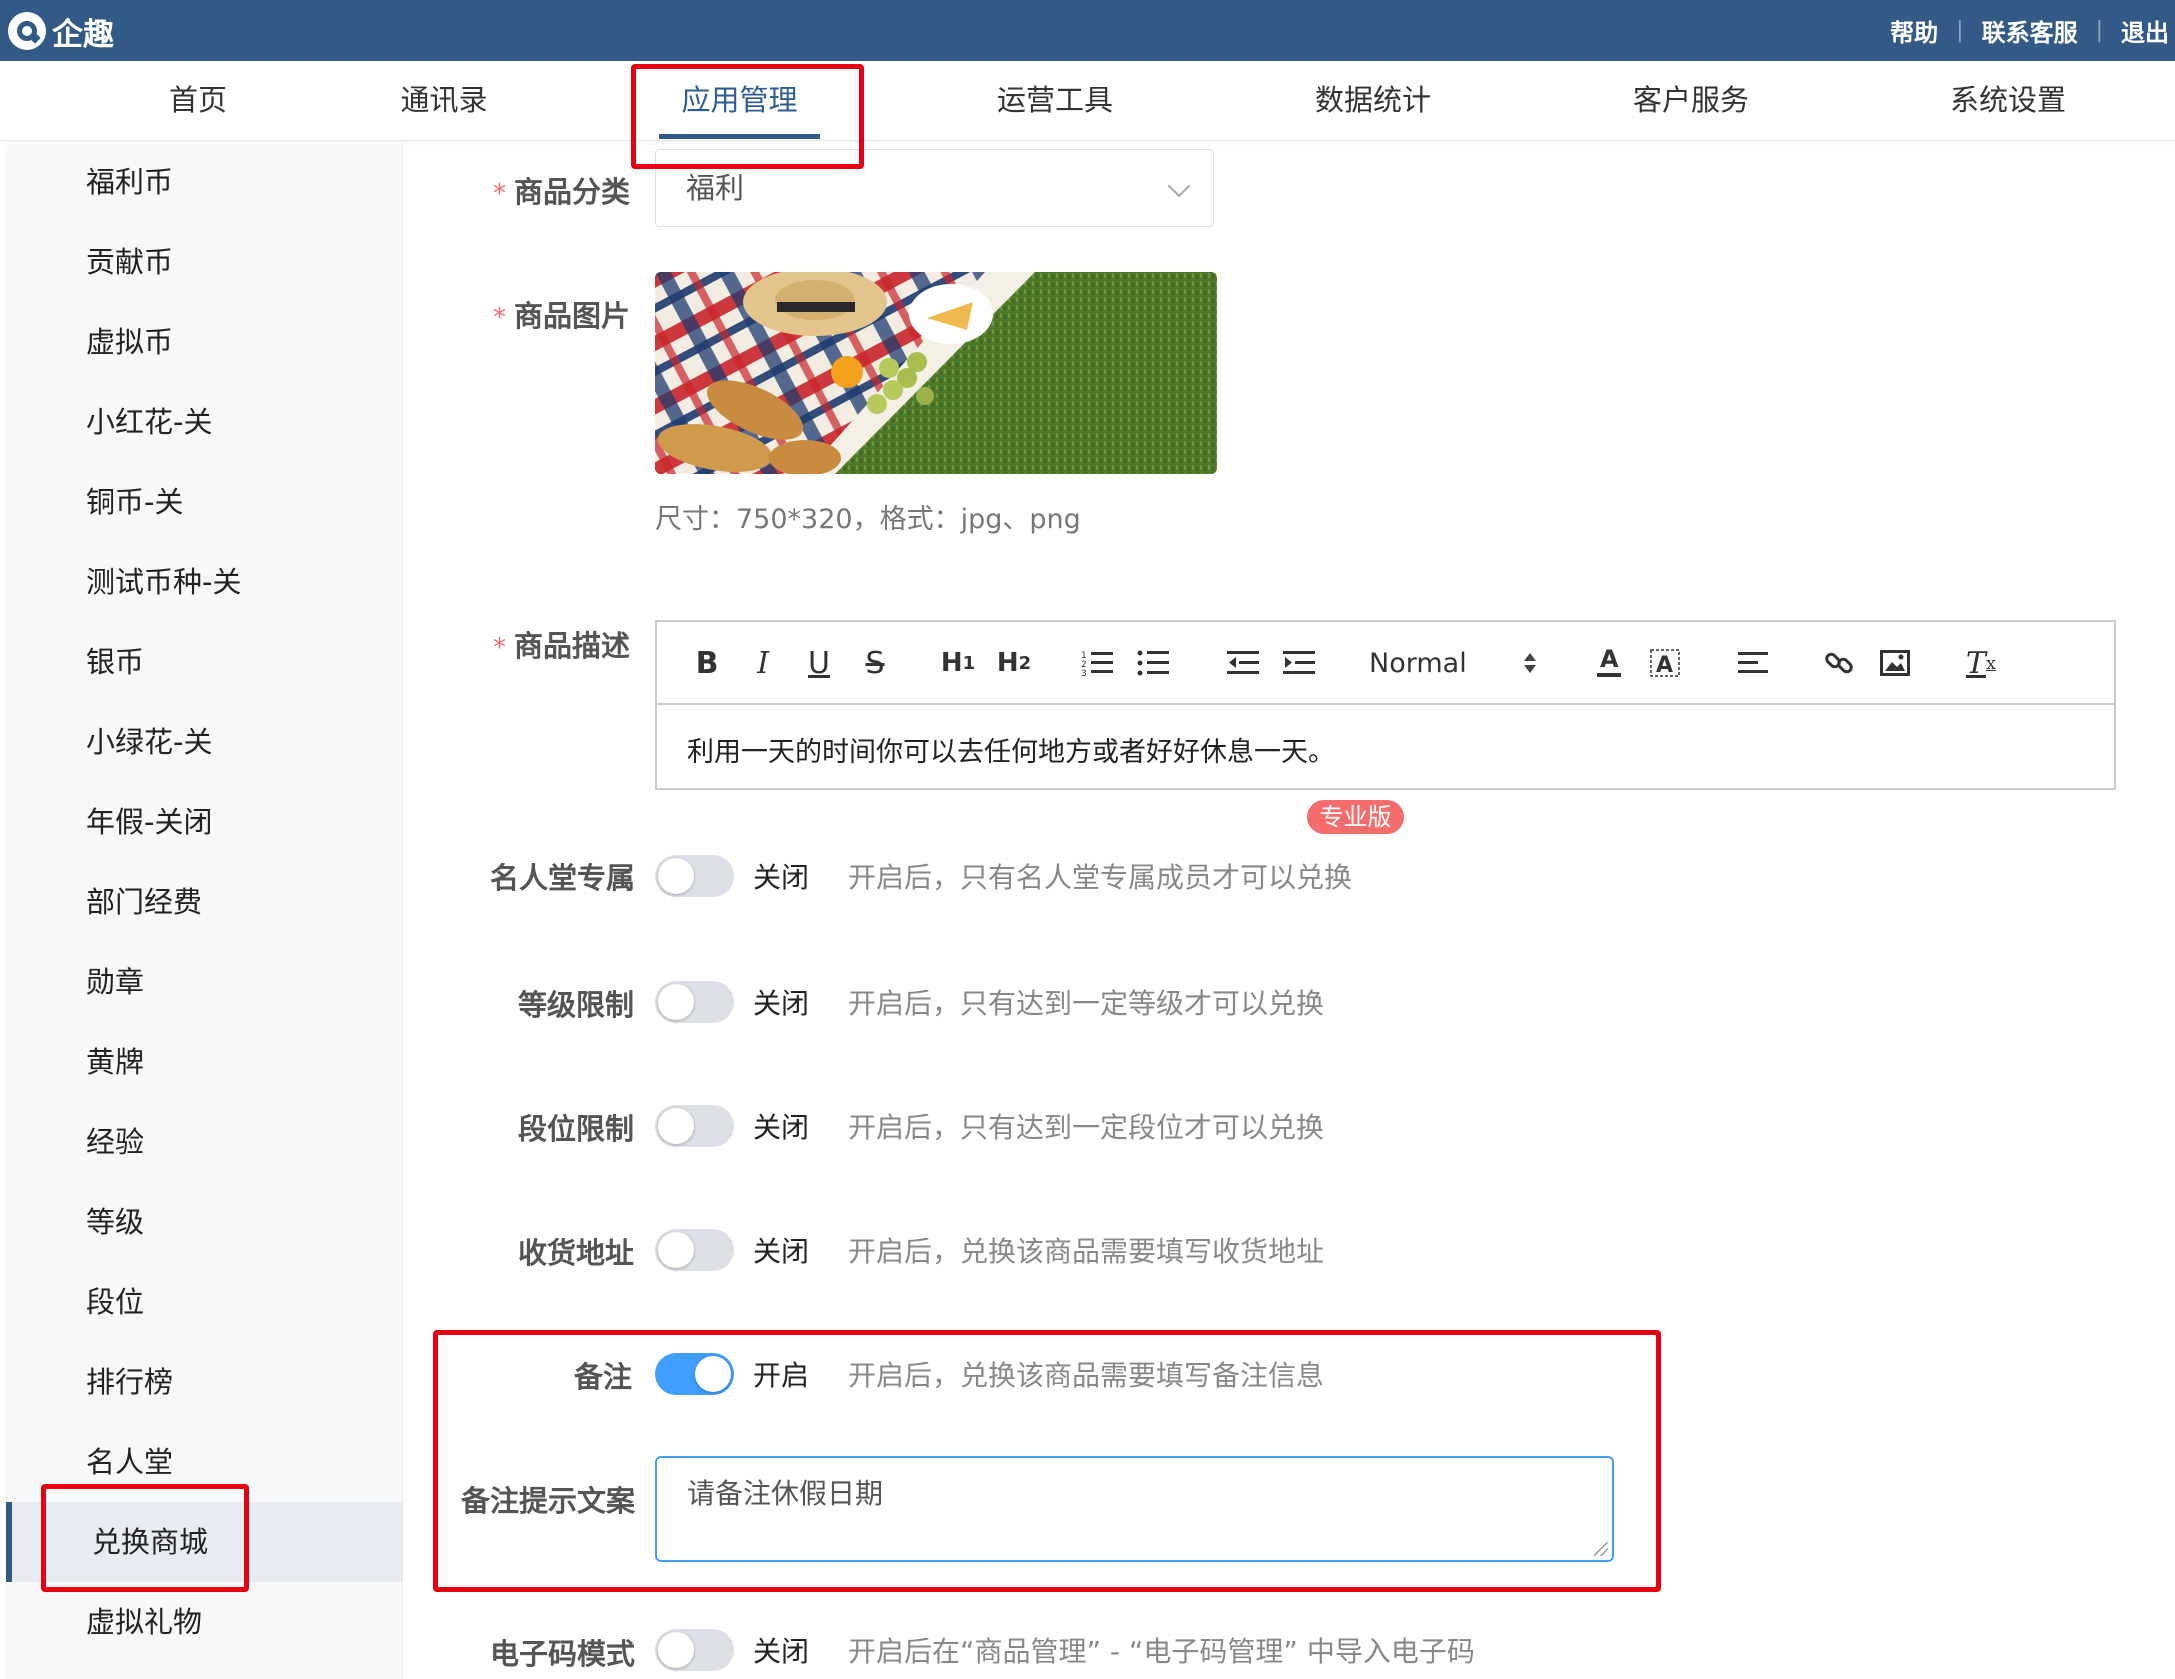 The height and width of the screenshot is (1679, 2175). Describe the element at coordinates (204, 1382) in the screenshot. I see `sidebar-item-leaderboard: 排行榜` at that location.